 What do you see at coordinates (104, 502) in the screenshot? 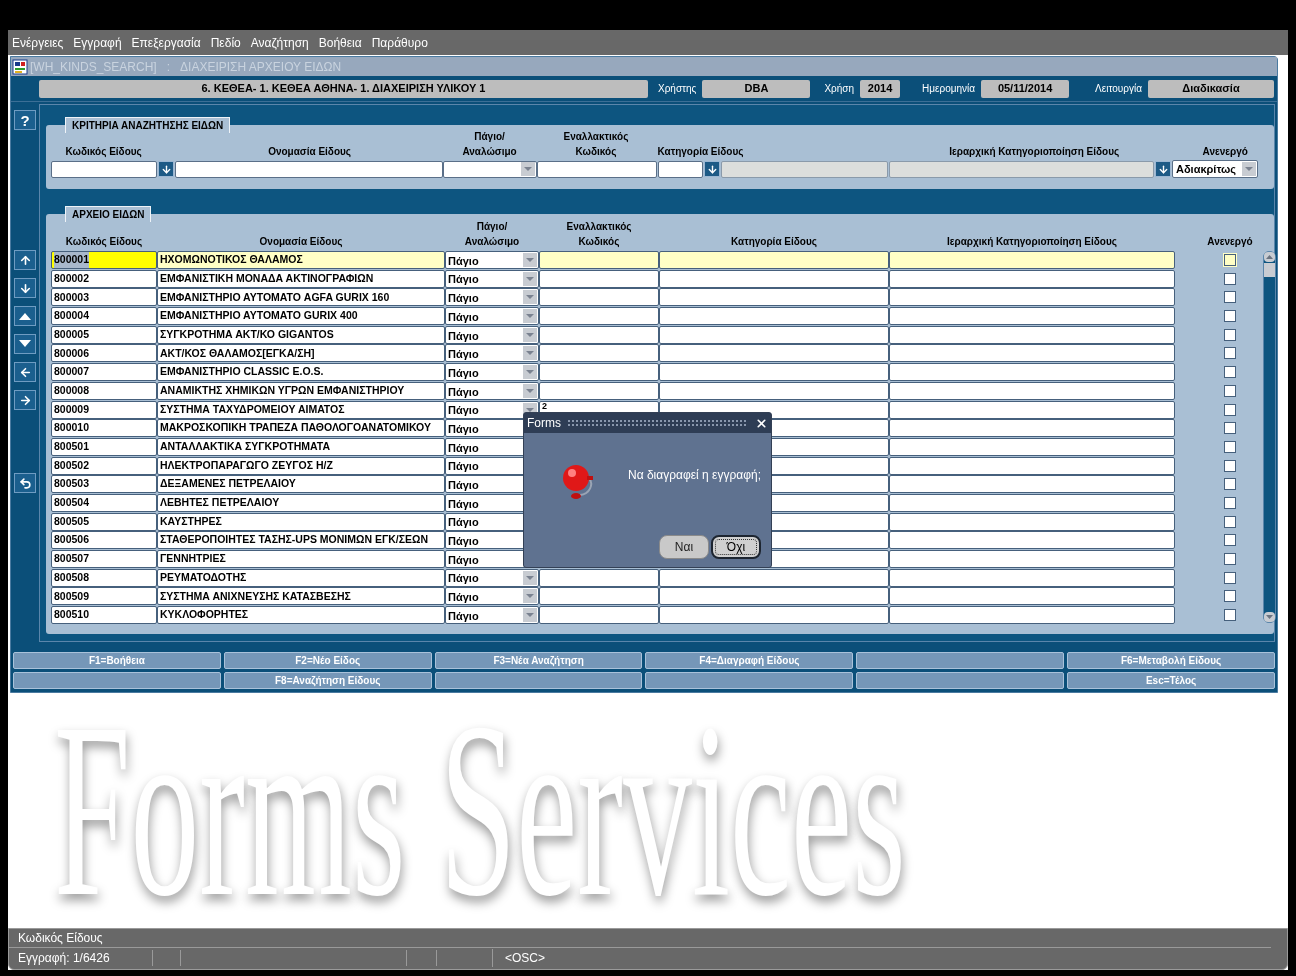
I see `code-cell: 800504` at bounding box center [104, 502].